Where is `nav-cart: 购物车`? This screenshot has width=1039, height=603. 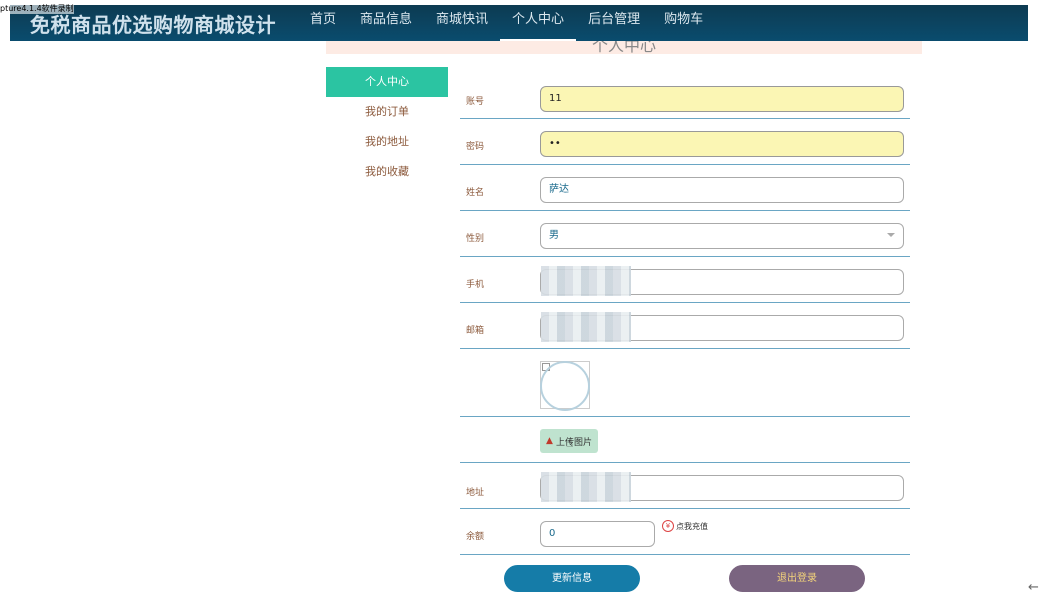
nav-cart: 购物车 is located at coordinates (683, 23).